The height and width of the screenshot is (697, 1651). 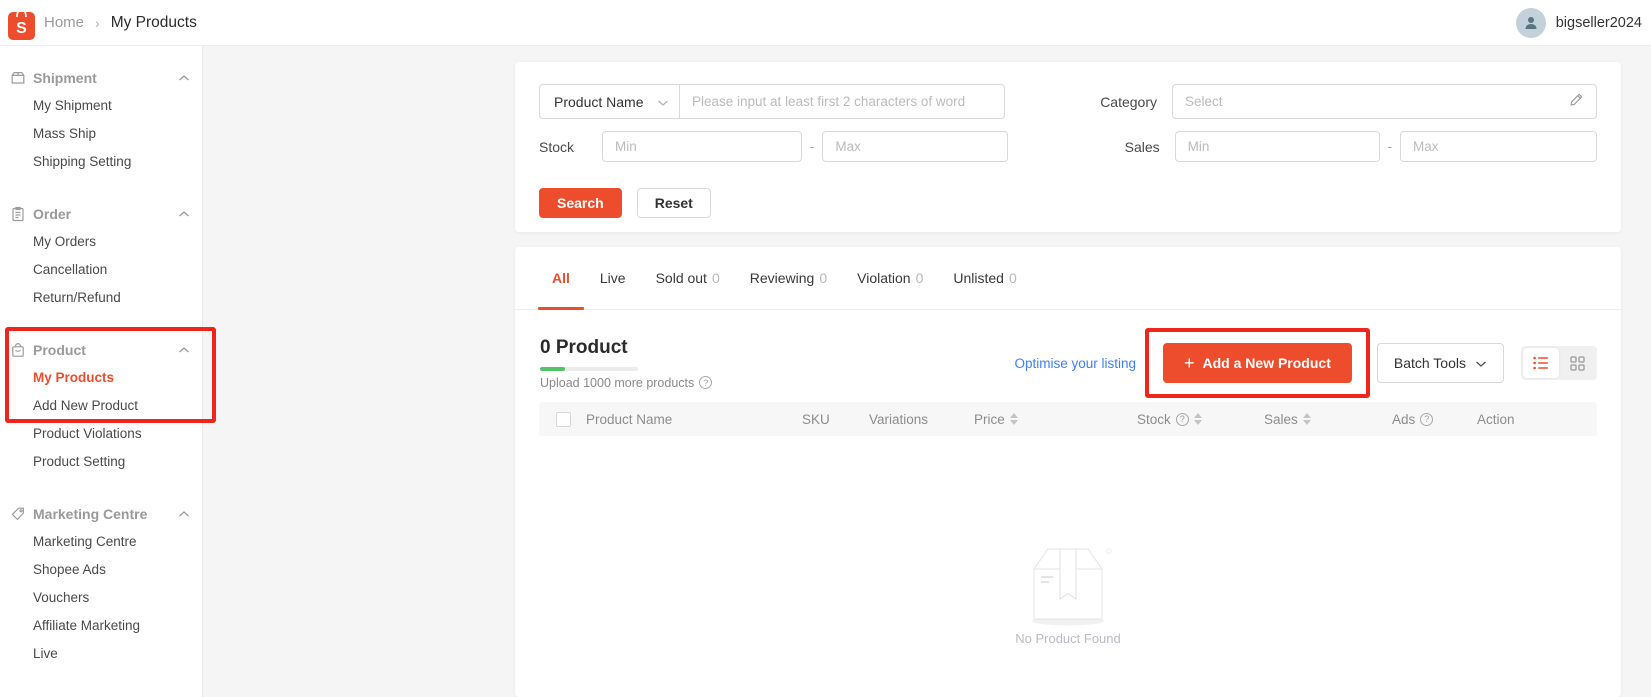 I want to click on sidebar-item-my-orders: My Orders, so click(x=101, y=242).